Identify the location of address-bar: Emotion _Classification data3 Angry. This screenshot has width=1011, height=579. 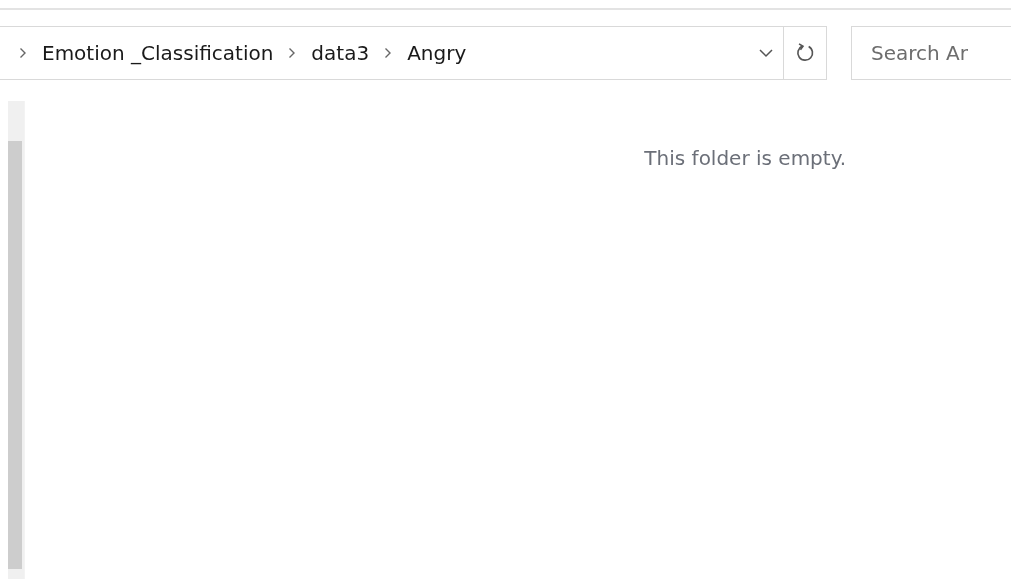
(413, 53).